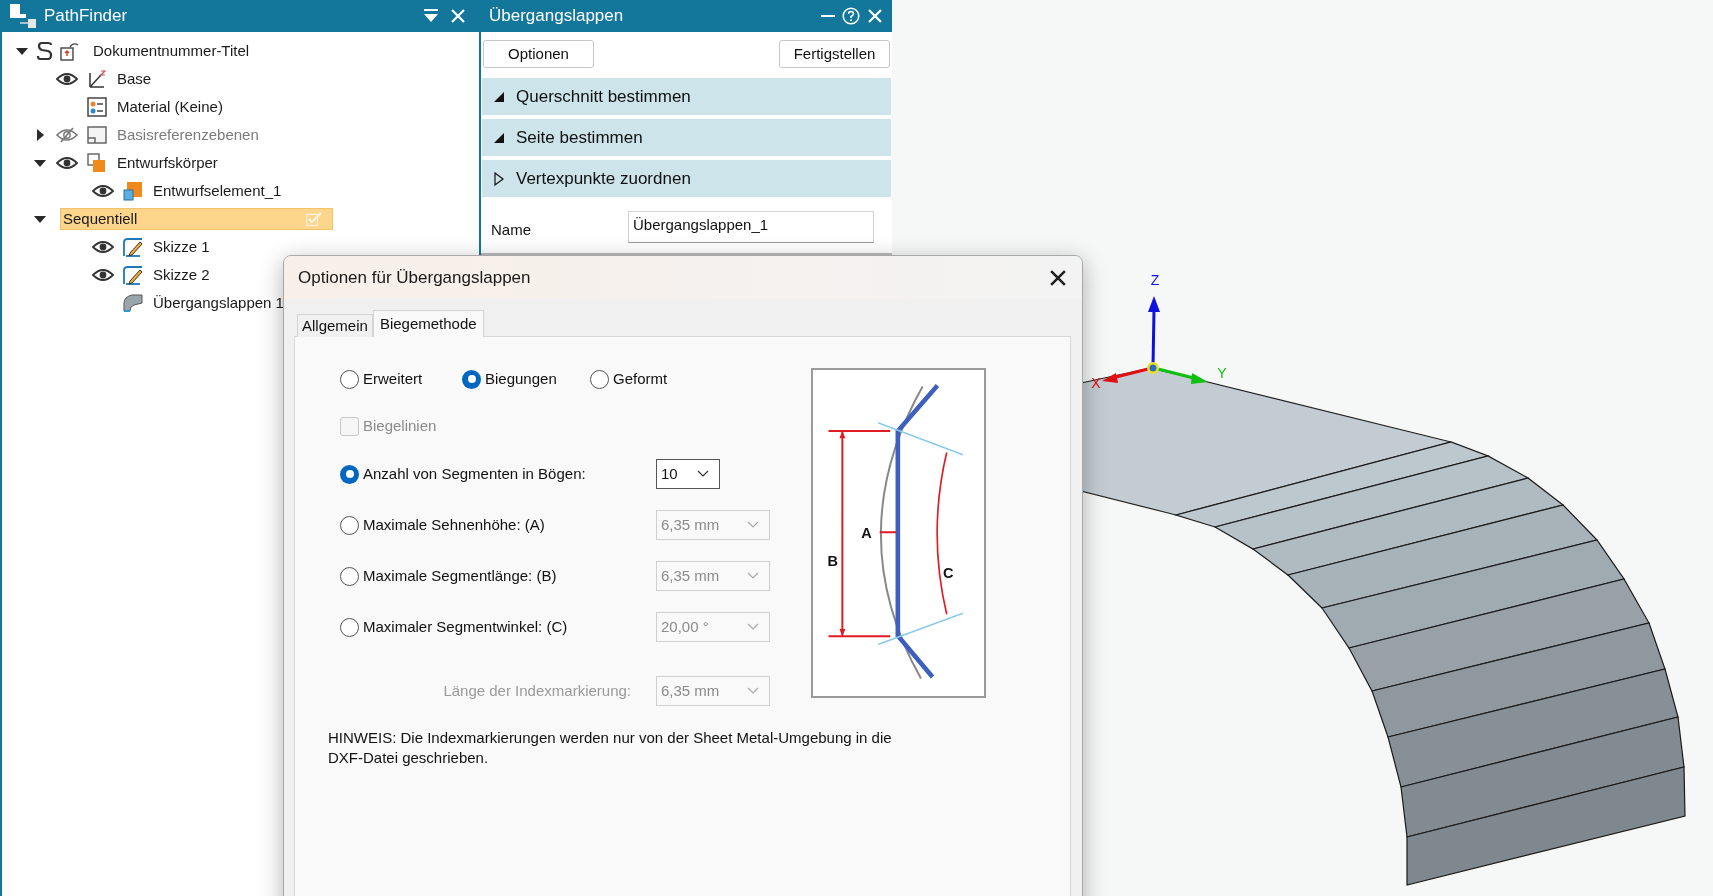  What do you see at coordinates (866, 532) in the screenshot?
I see `diagram-label: A` at bounding box center [866, 532].